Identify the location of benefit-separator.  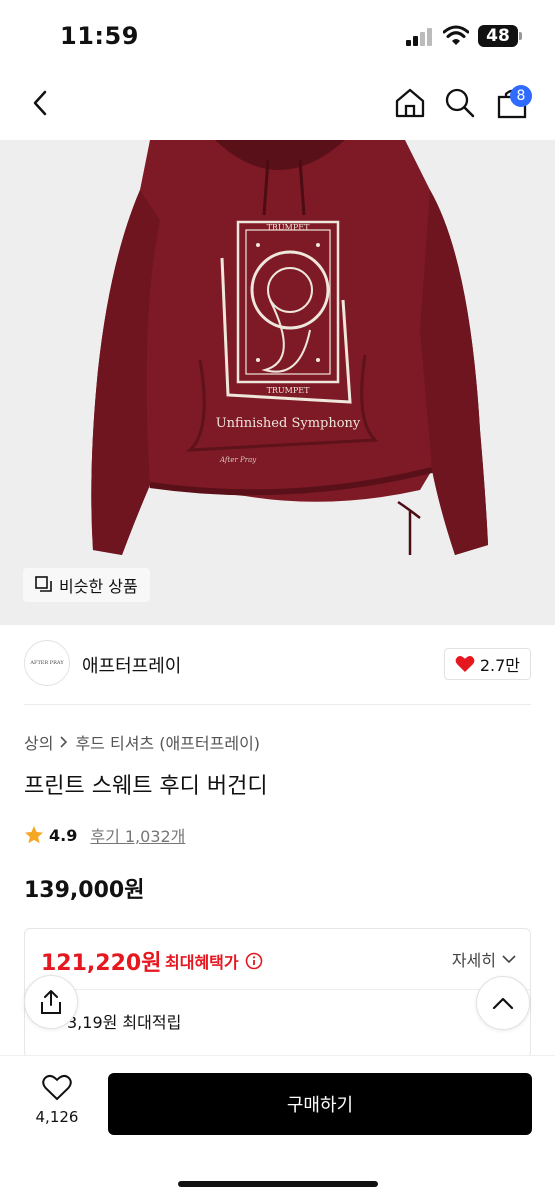
(277, 989).